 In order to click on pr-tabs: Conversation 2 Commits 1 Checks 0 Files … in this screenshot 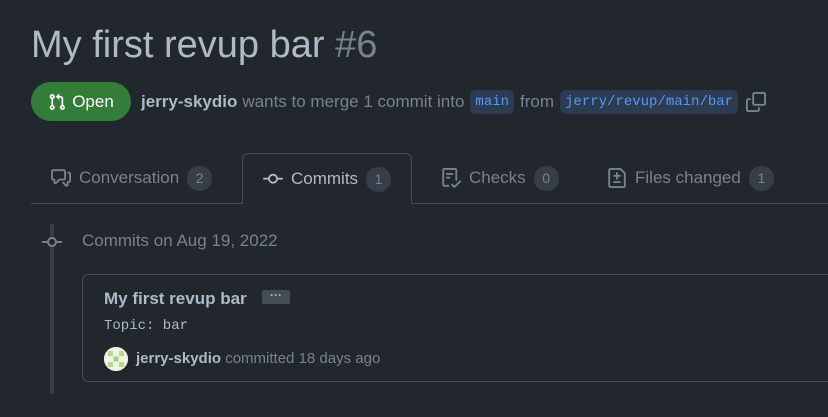, I will do `click(429, 178)`.